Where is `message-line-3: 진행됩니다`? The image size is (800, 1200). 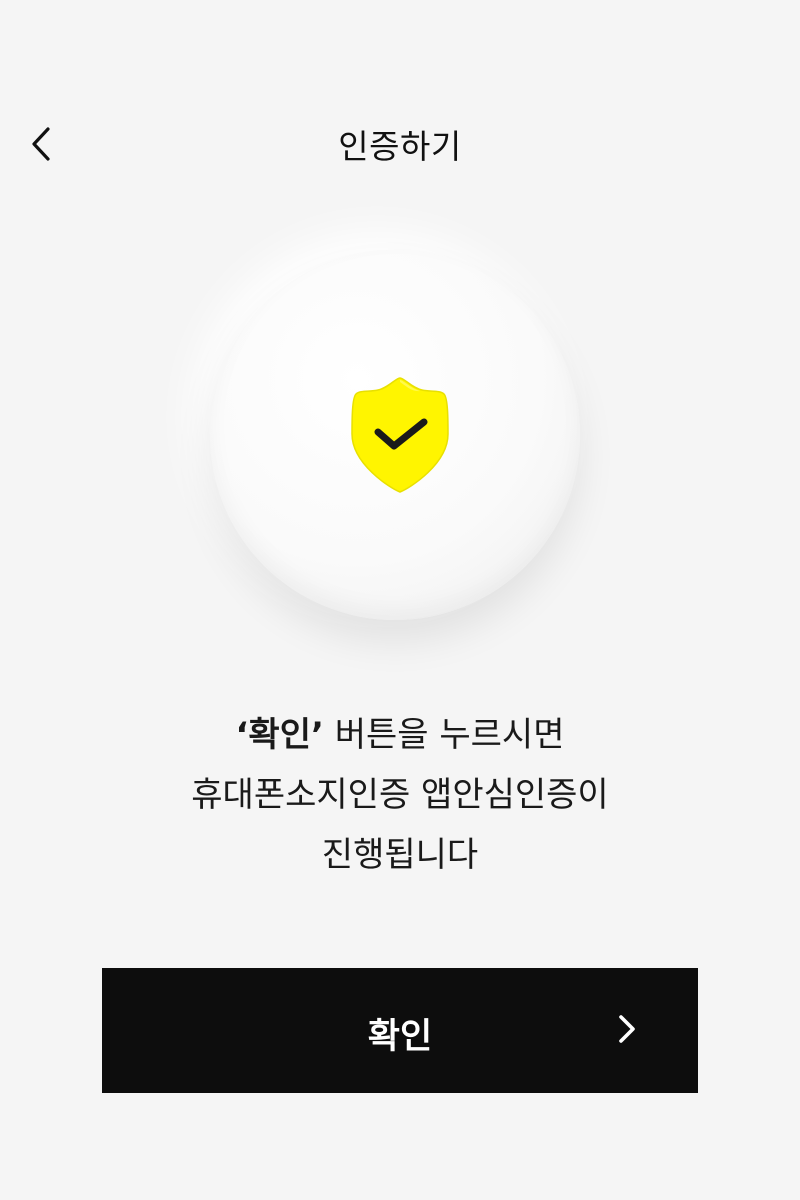
message-line-3: 진행됩니다 is located at coordinates (400, 855).